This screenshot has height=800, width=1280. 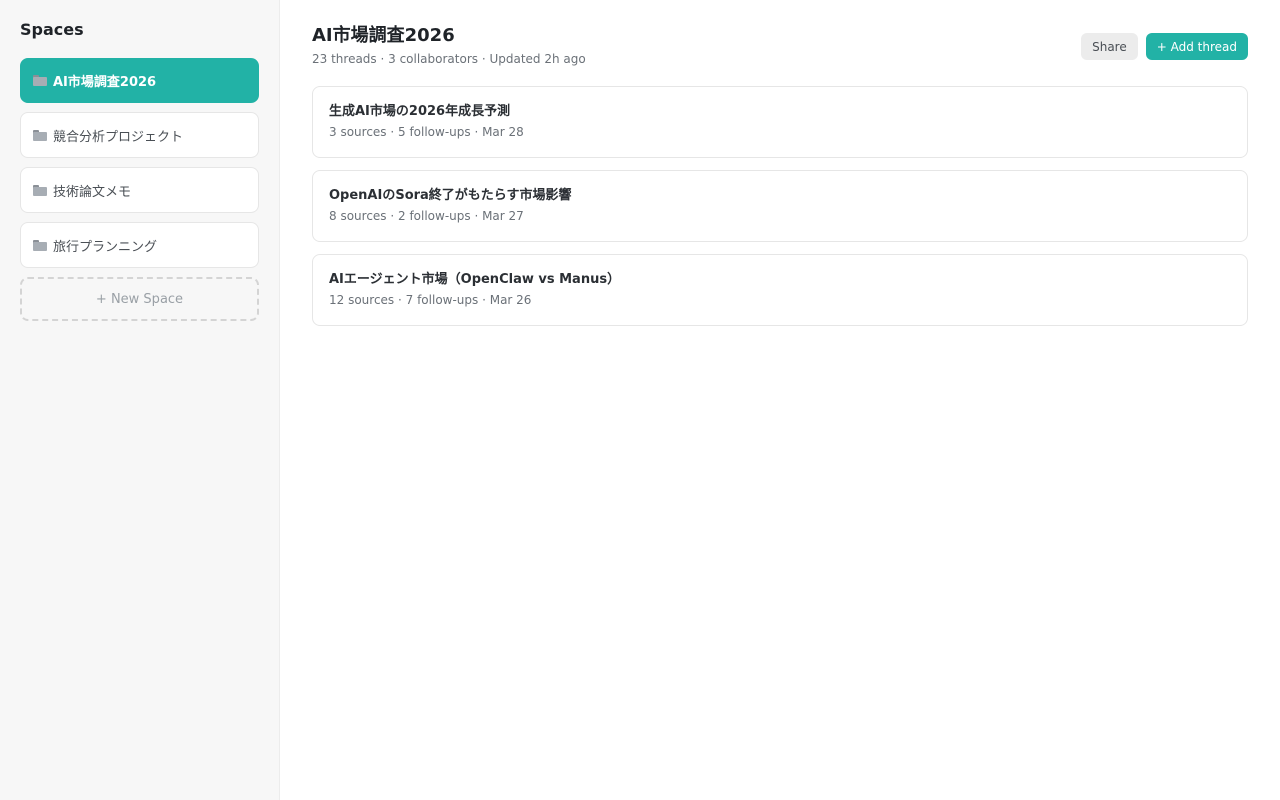 I want to click on sidebar-item-ai-market-research: AI市場調査2026, so click(x=139, y=80).